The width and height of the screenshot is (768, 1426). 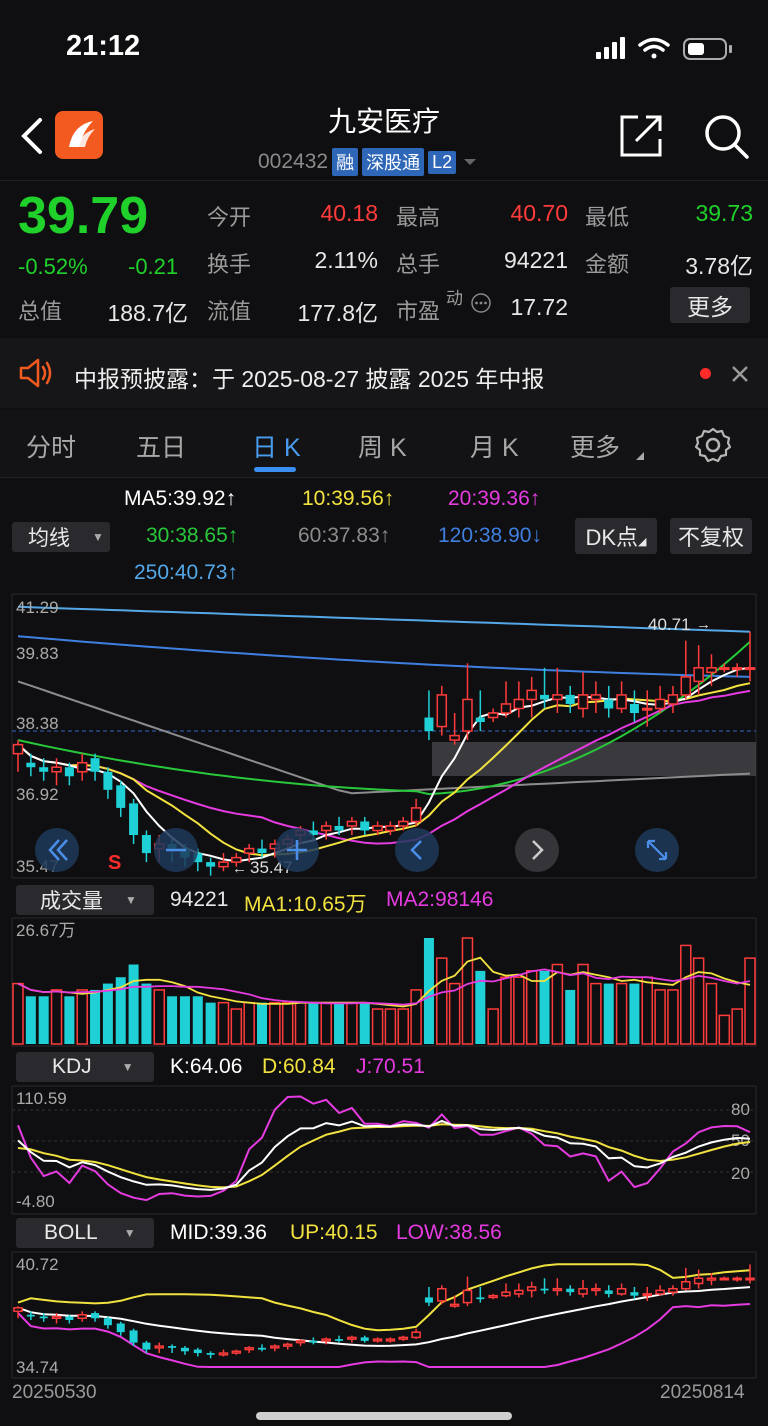 What do you see at coordinates (299, 1066) in the screenshot?
I see `kdj-d: D:60.84` at bounding box center [299, 1066].